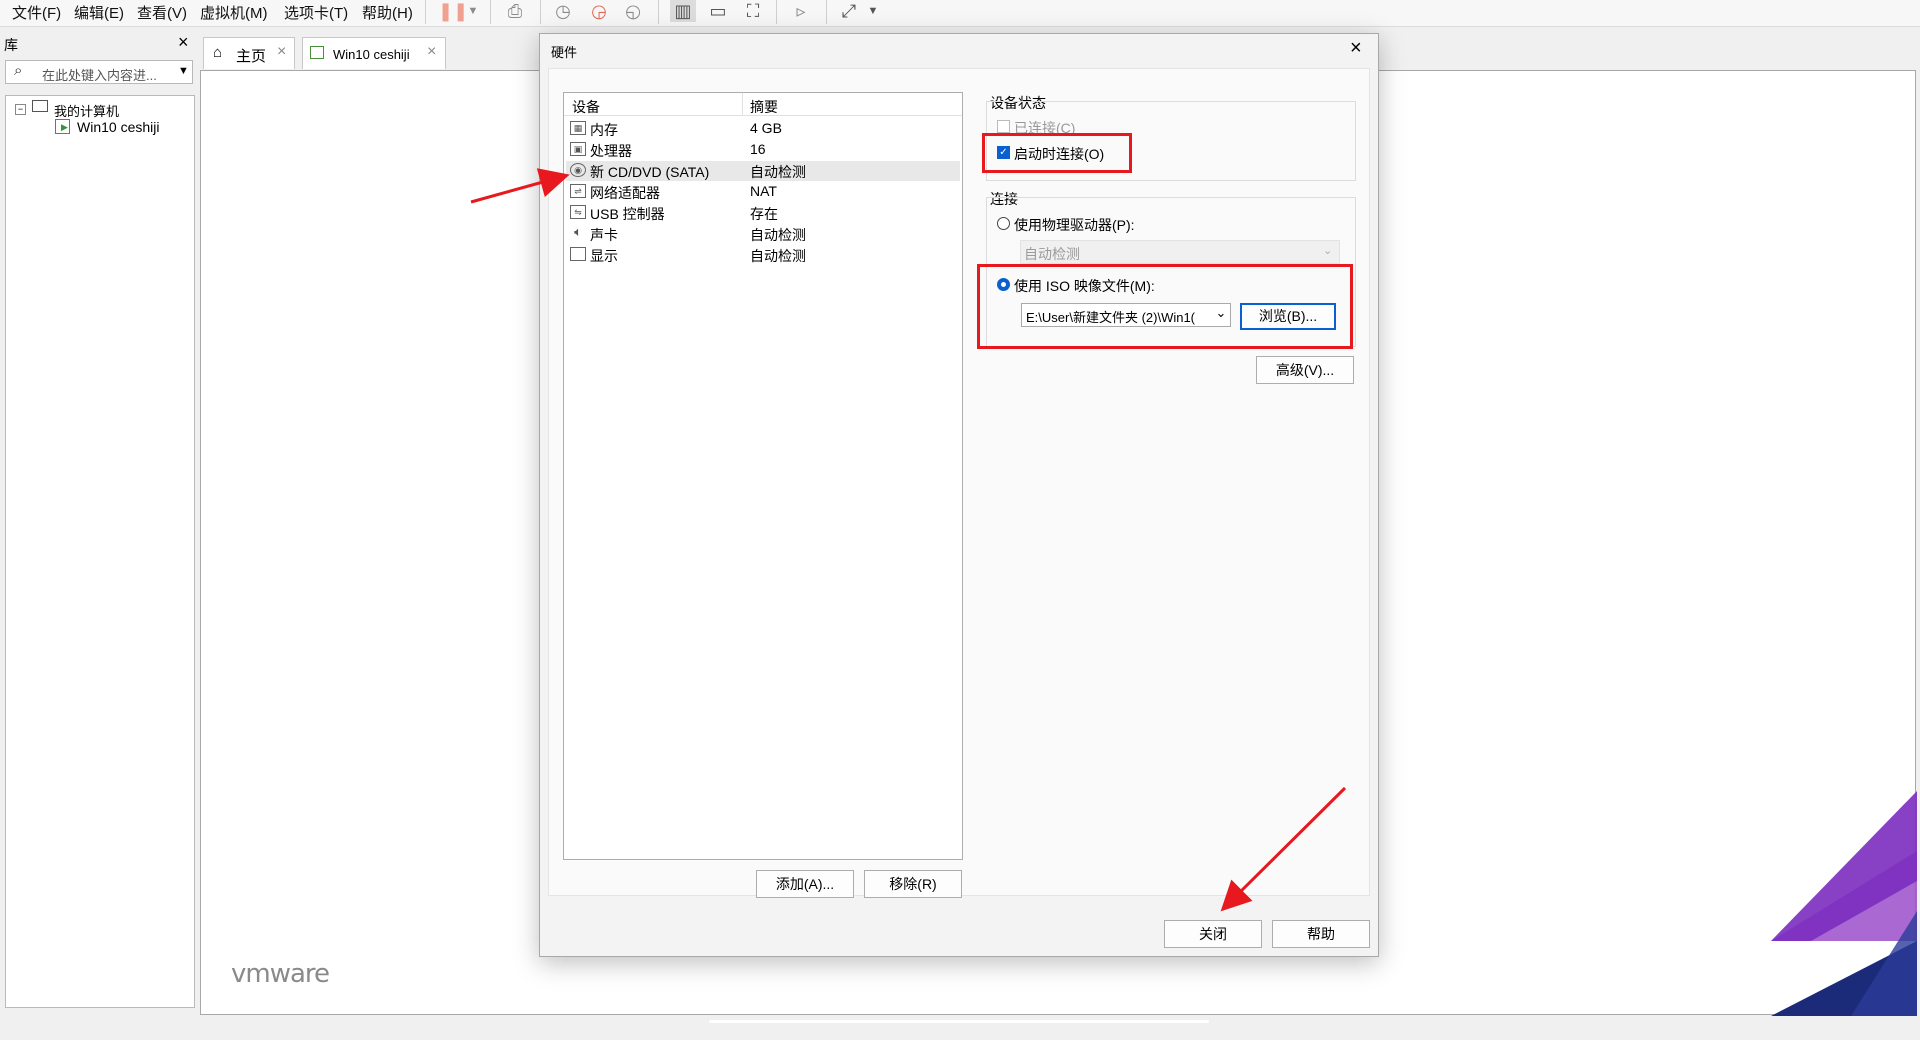  I want to click on arrow-to-close-button, so click(1283, 849).